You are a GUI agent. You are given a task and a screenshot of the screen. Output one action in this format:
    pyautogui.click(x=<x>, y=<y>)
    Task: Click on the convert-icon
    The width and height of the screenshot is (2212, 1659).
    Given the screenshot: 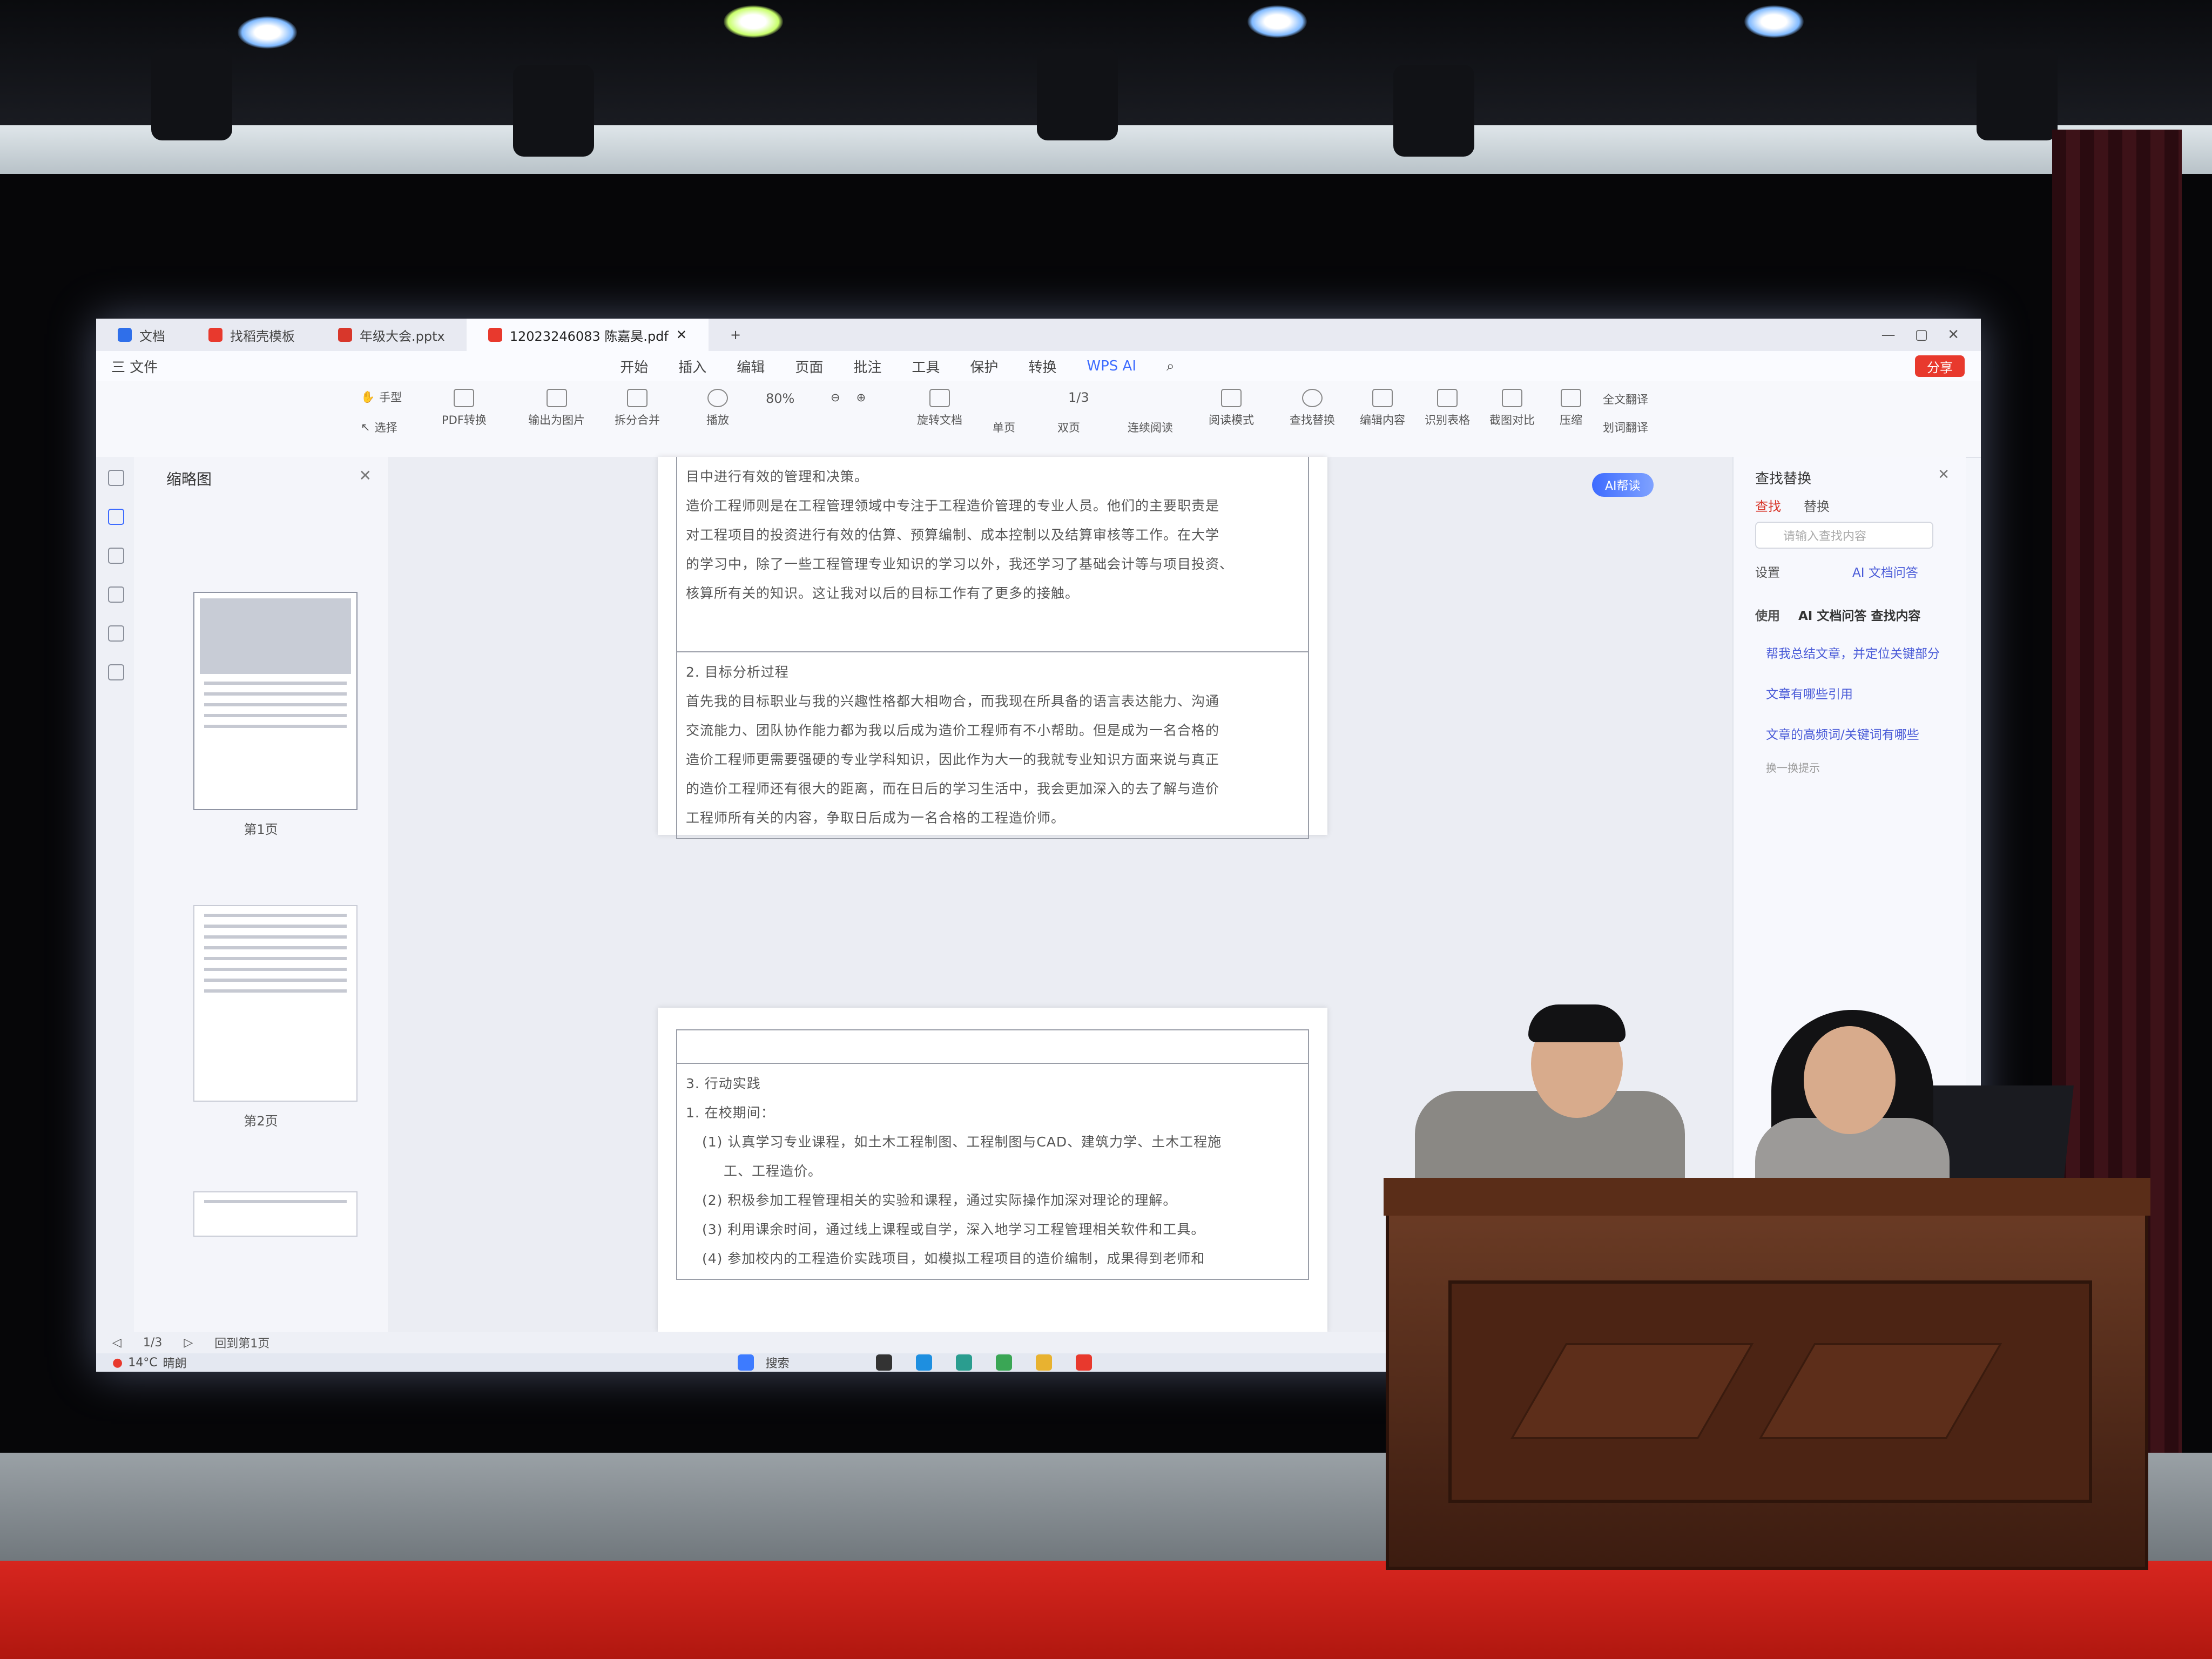 What is the action you would take?
    pyautogui.click(x=464, y=398)
    